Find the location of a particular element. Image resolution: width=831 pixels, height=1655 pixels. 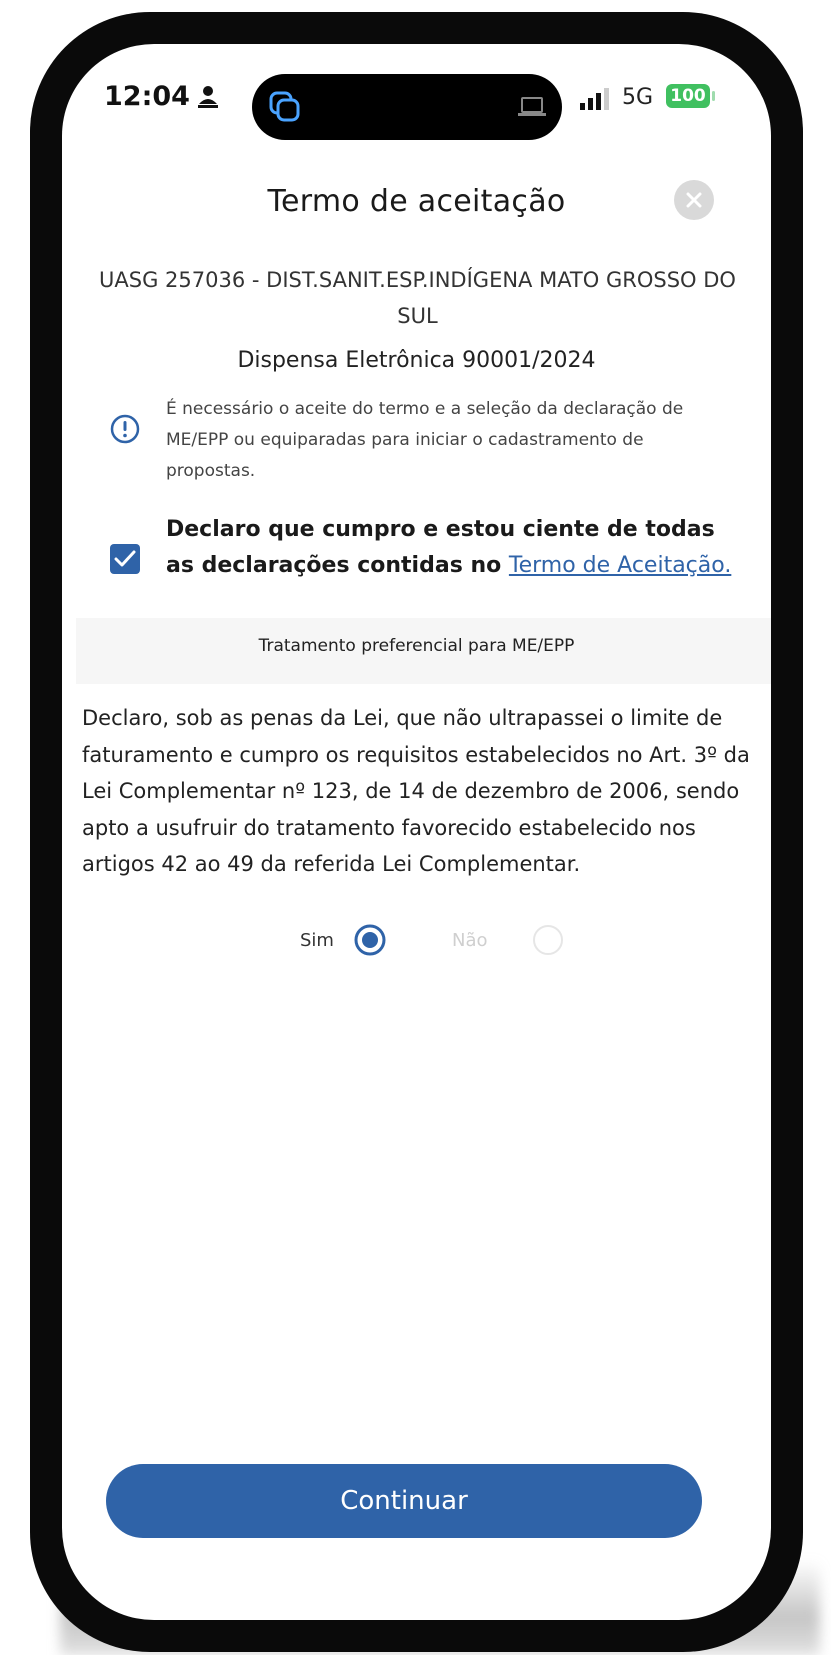

status-bar: 12:04 5G 100 is located at coordinates (416, 99).